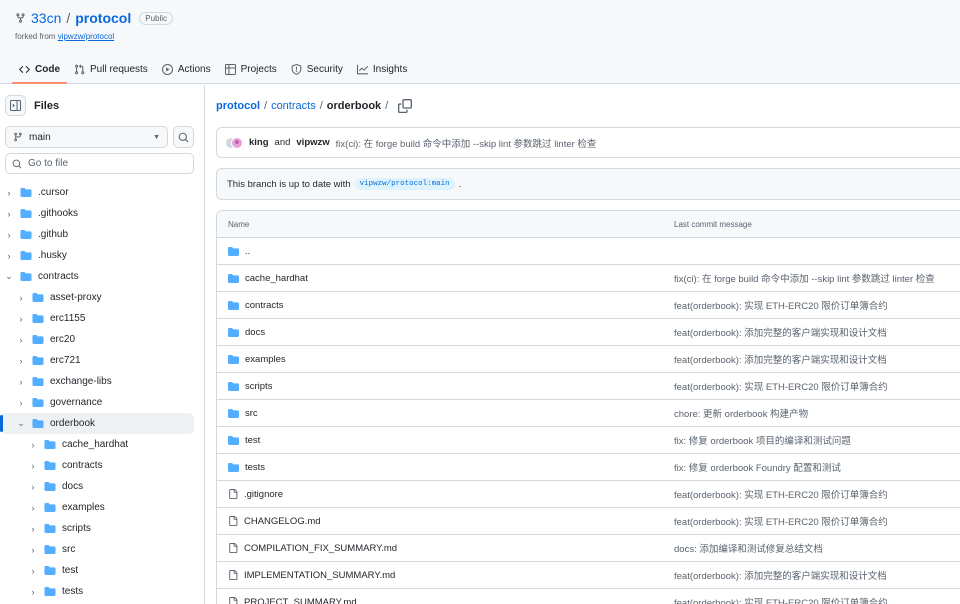 This screenshot has width=960, height=604. What do you see at coordinates (404, 184) in the screenshot?
I see `branch-status-ref: vipwzw/protocol:main` at bounding box center [404, 184].